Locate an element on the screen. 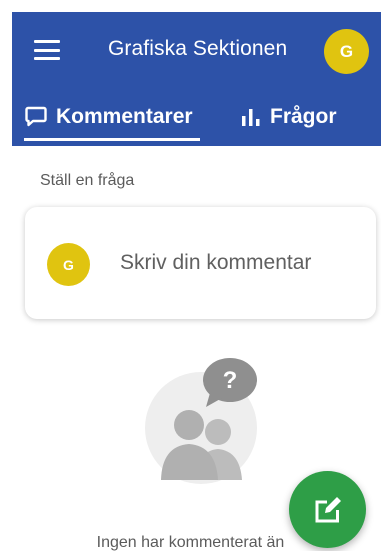  tab-label-kommentarer: Kommentarer is located at coordinates (124, 116).